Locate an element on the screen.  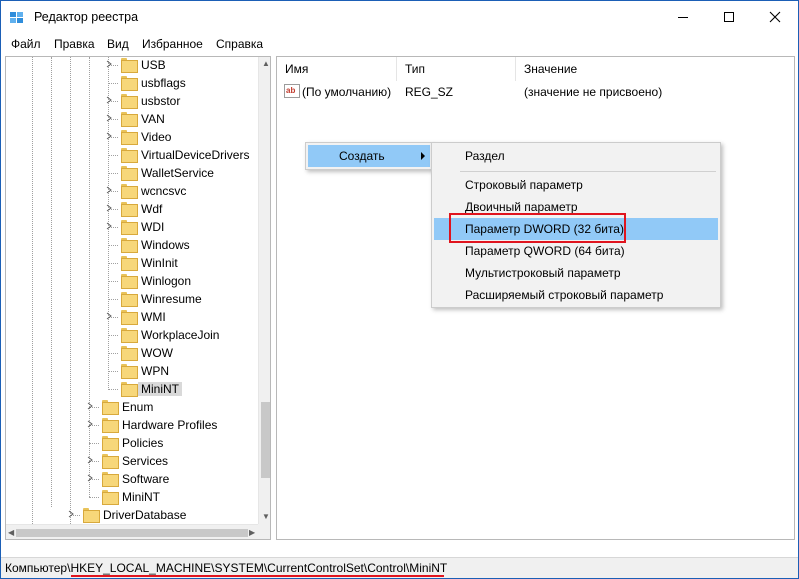
context-menu-create: Создать is located at coordinates (369, 156).